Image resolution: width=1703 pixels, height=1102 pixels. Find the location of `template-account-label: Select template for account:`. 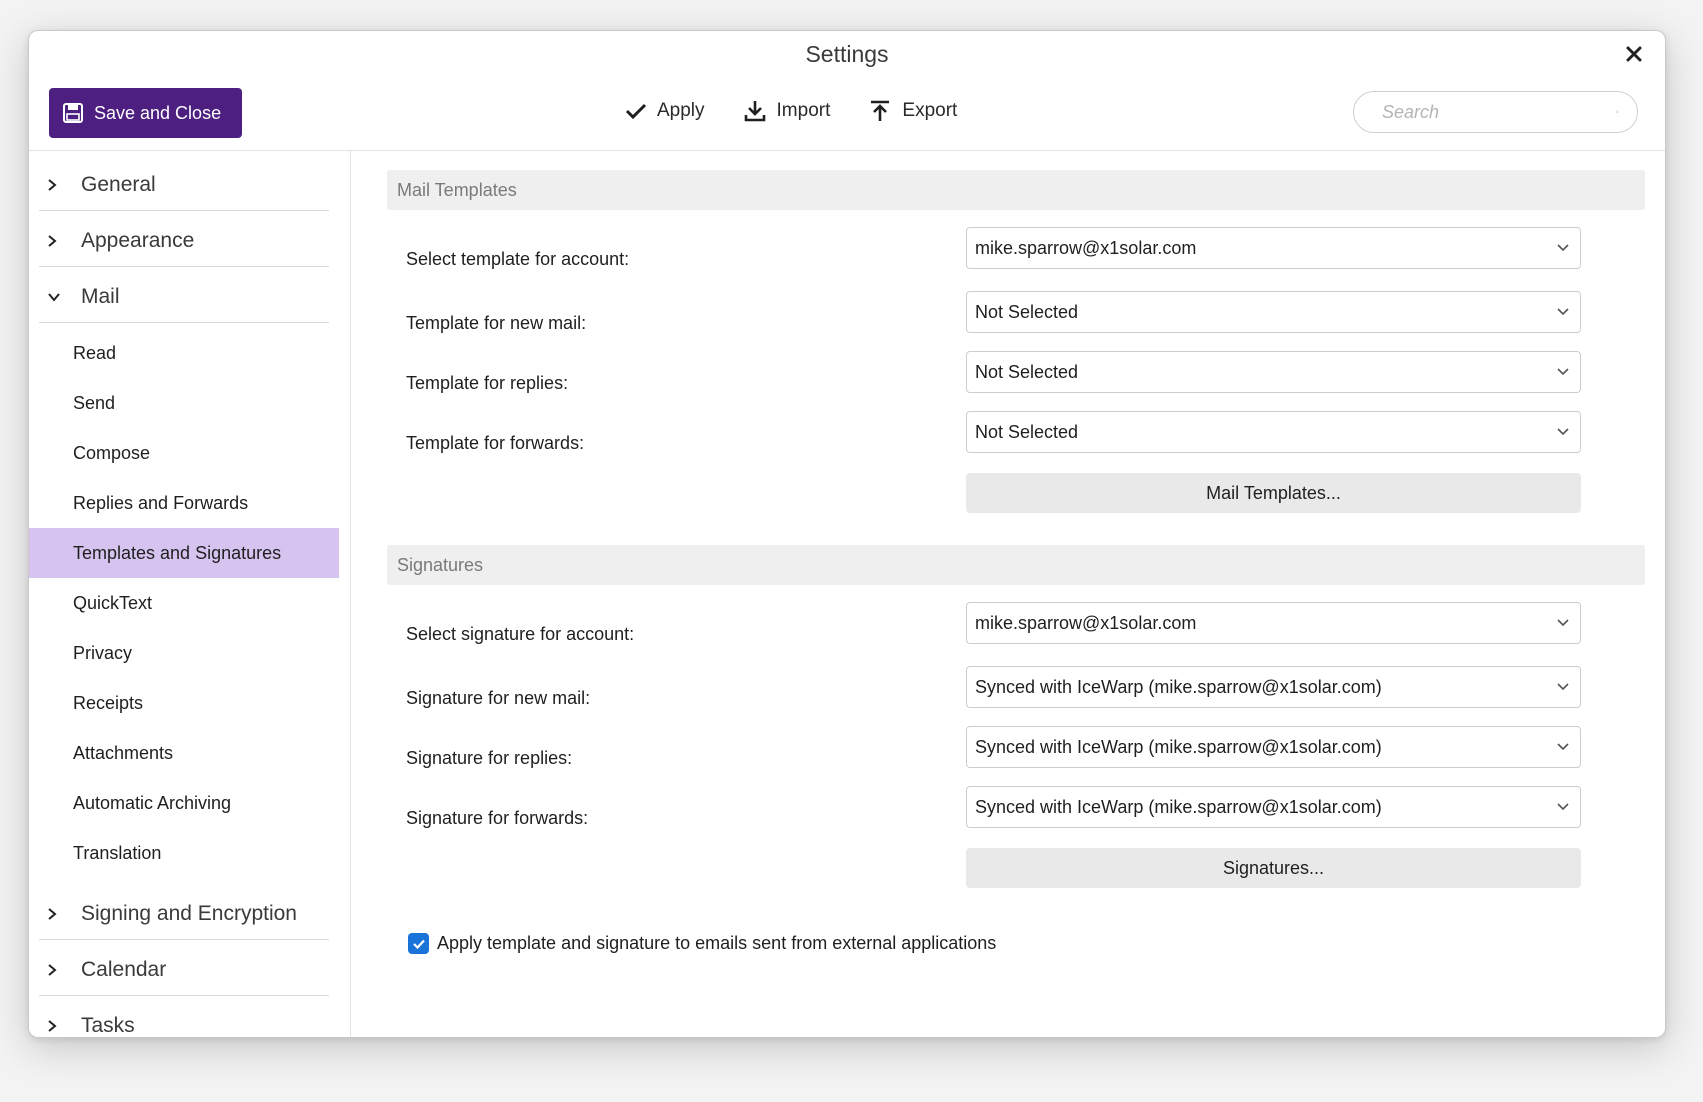

template-account-label: Select template for account: is located at coordinates (518, 259).